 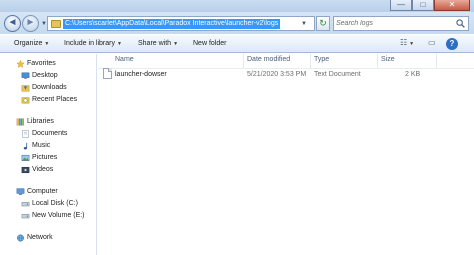 What do you see at coordinates (30, 23) in the screenshot?
I see `forward-button: ►` at bounding box center [30, 23].